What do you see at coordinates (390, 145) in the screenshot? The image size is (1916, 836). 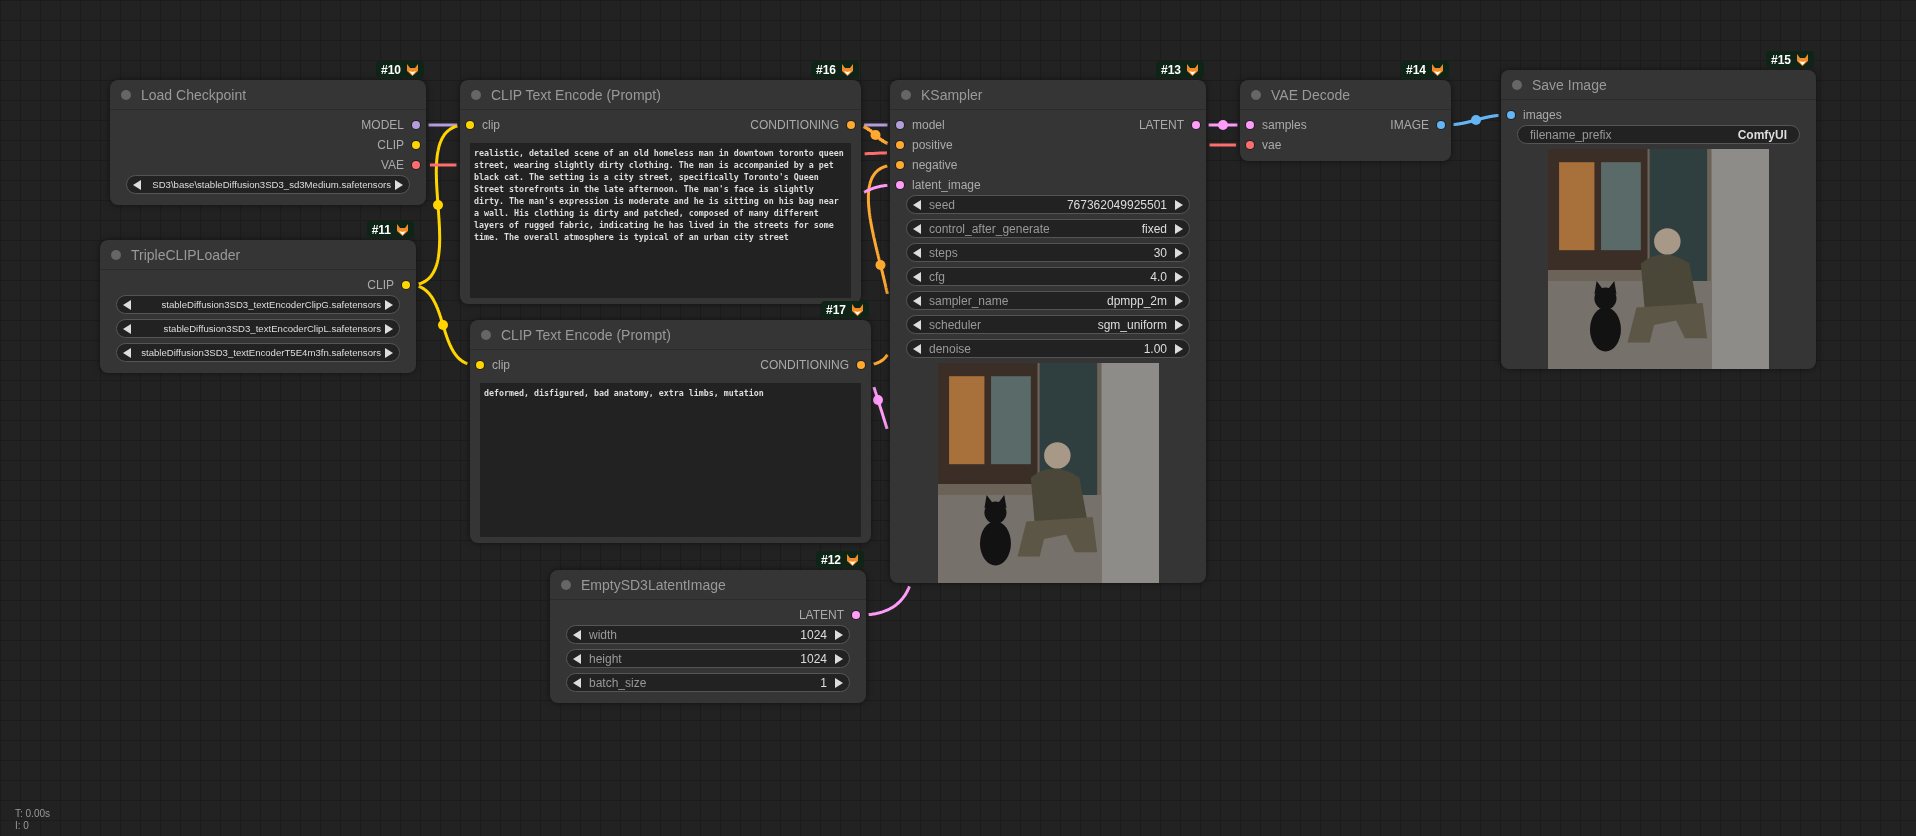 I see `slot-label: CLIP` at bounding box center [390, 145].